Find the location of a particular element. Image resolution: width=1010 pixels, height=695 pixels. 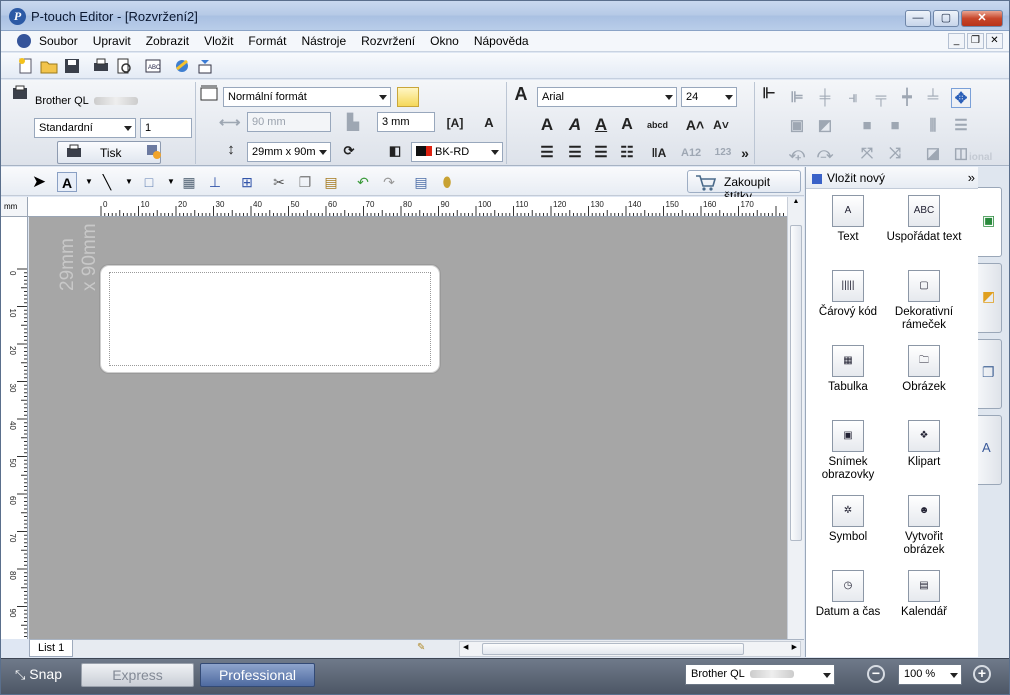

format-style-select: Normální formát is located at coordinates (307, 97).